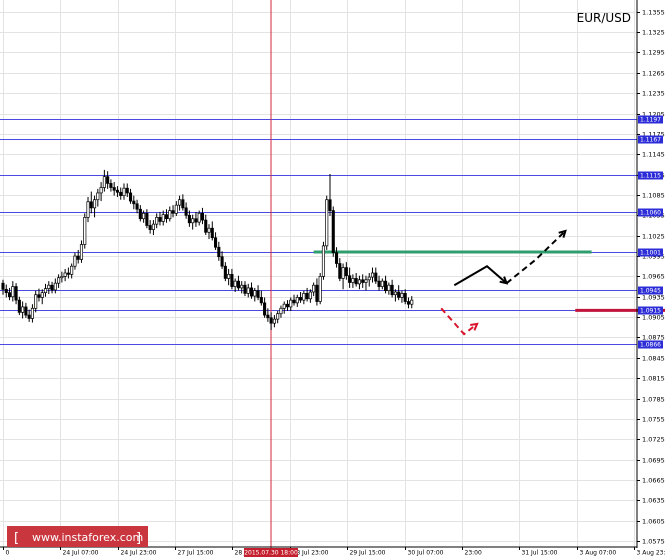  I want to click on y-tick-label: 1.1145, so click(653, 155).